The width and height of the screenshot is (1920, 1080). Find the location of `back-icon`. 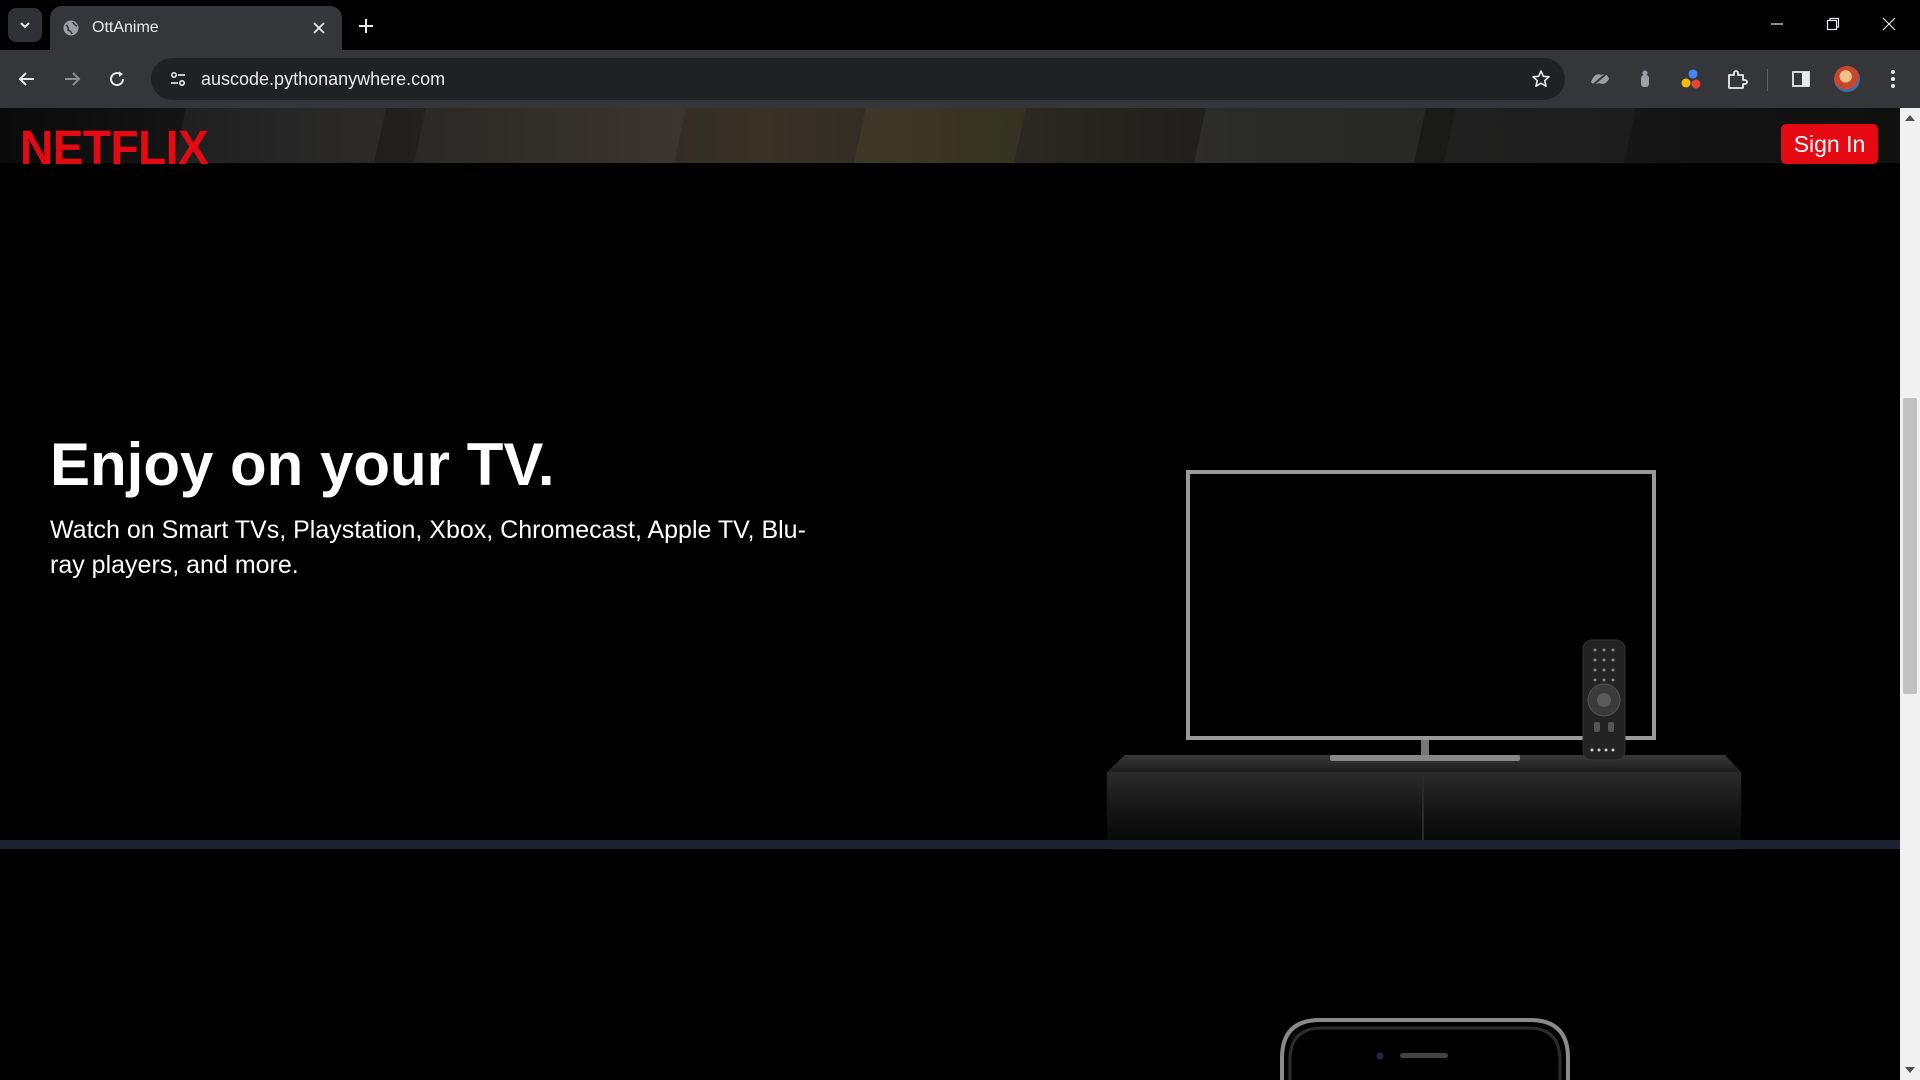

back-icon is located at coordinates (26, 79).